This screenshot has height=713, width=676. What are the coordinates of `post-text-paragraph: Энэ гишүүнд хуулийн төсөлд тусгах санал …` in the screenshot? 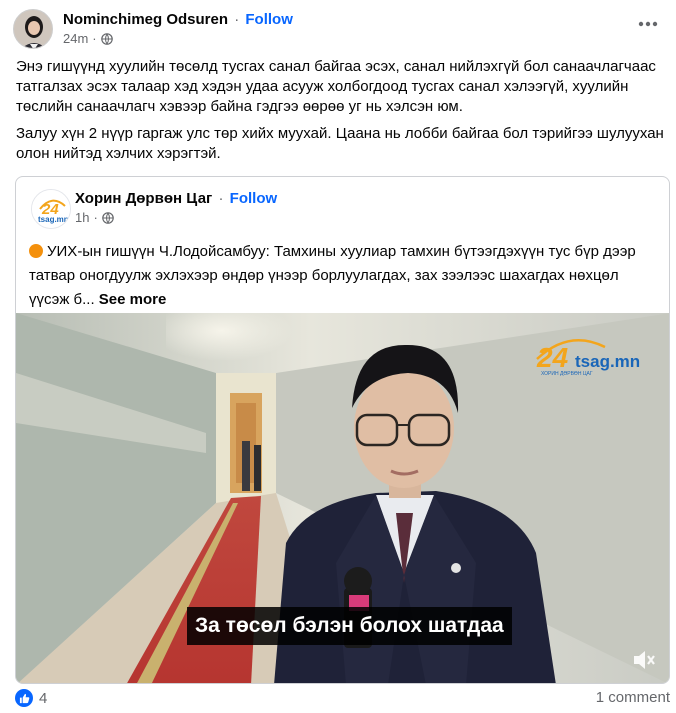 It's located at (336, 86).